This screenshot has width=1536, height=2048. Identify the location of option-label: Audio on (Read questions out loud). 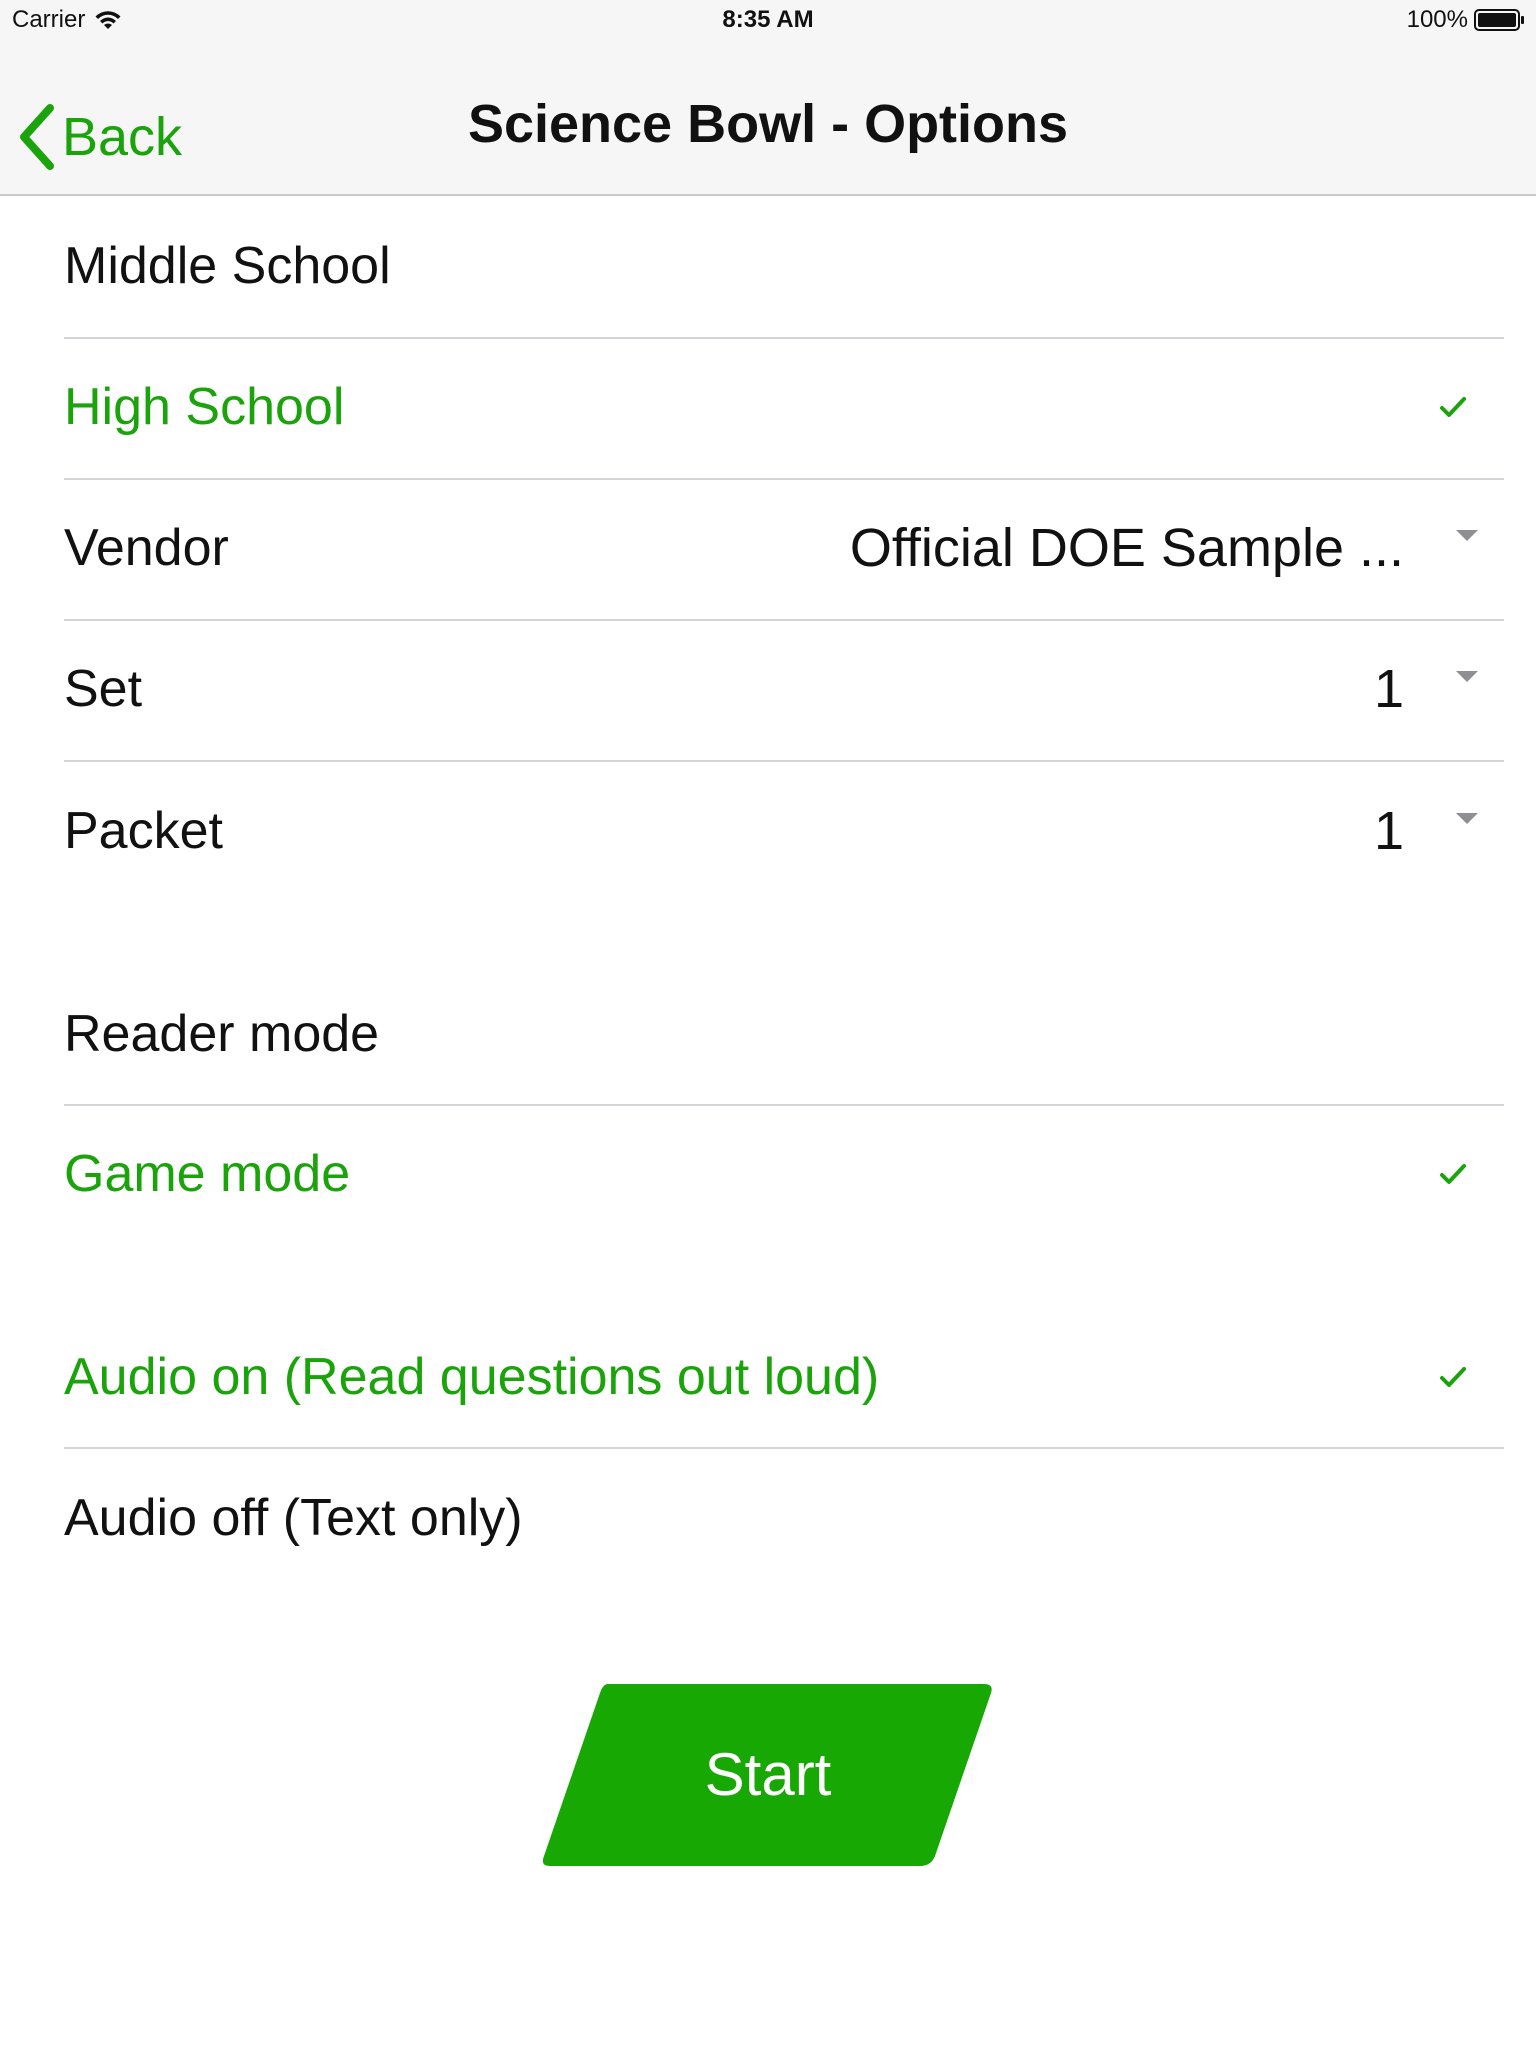
(472, 1377).